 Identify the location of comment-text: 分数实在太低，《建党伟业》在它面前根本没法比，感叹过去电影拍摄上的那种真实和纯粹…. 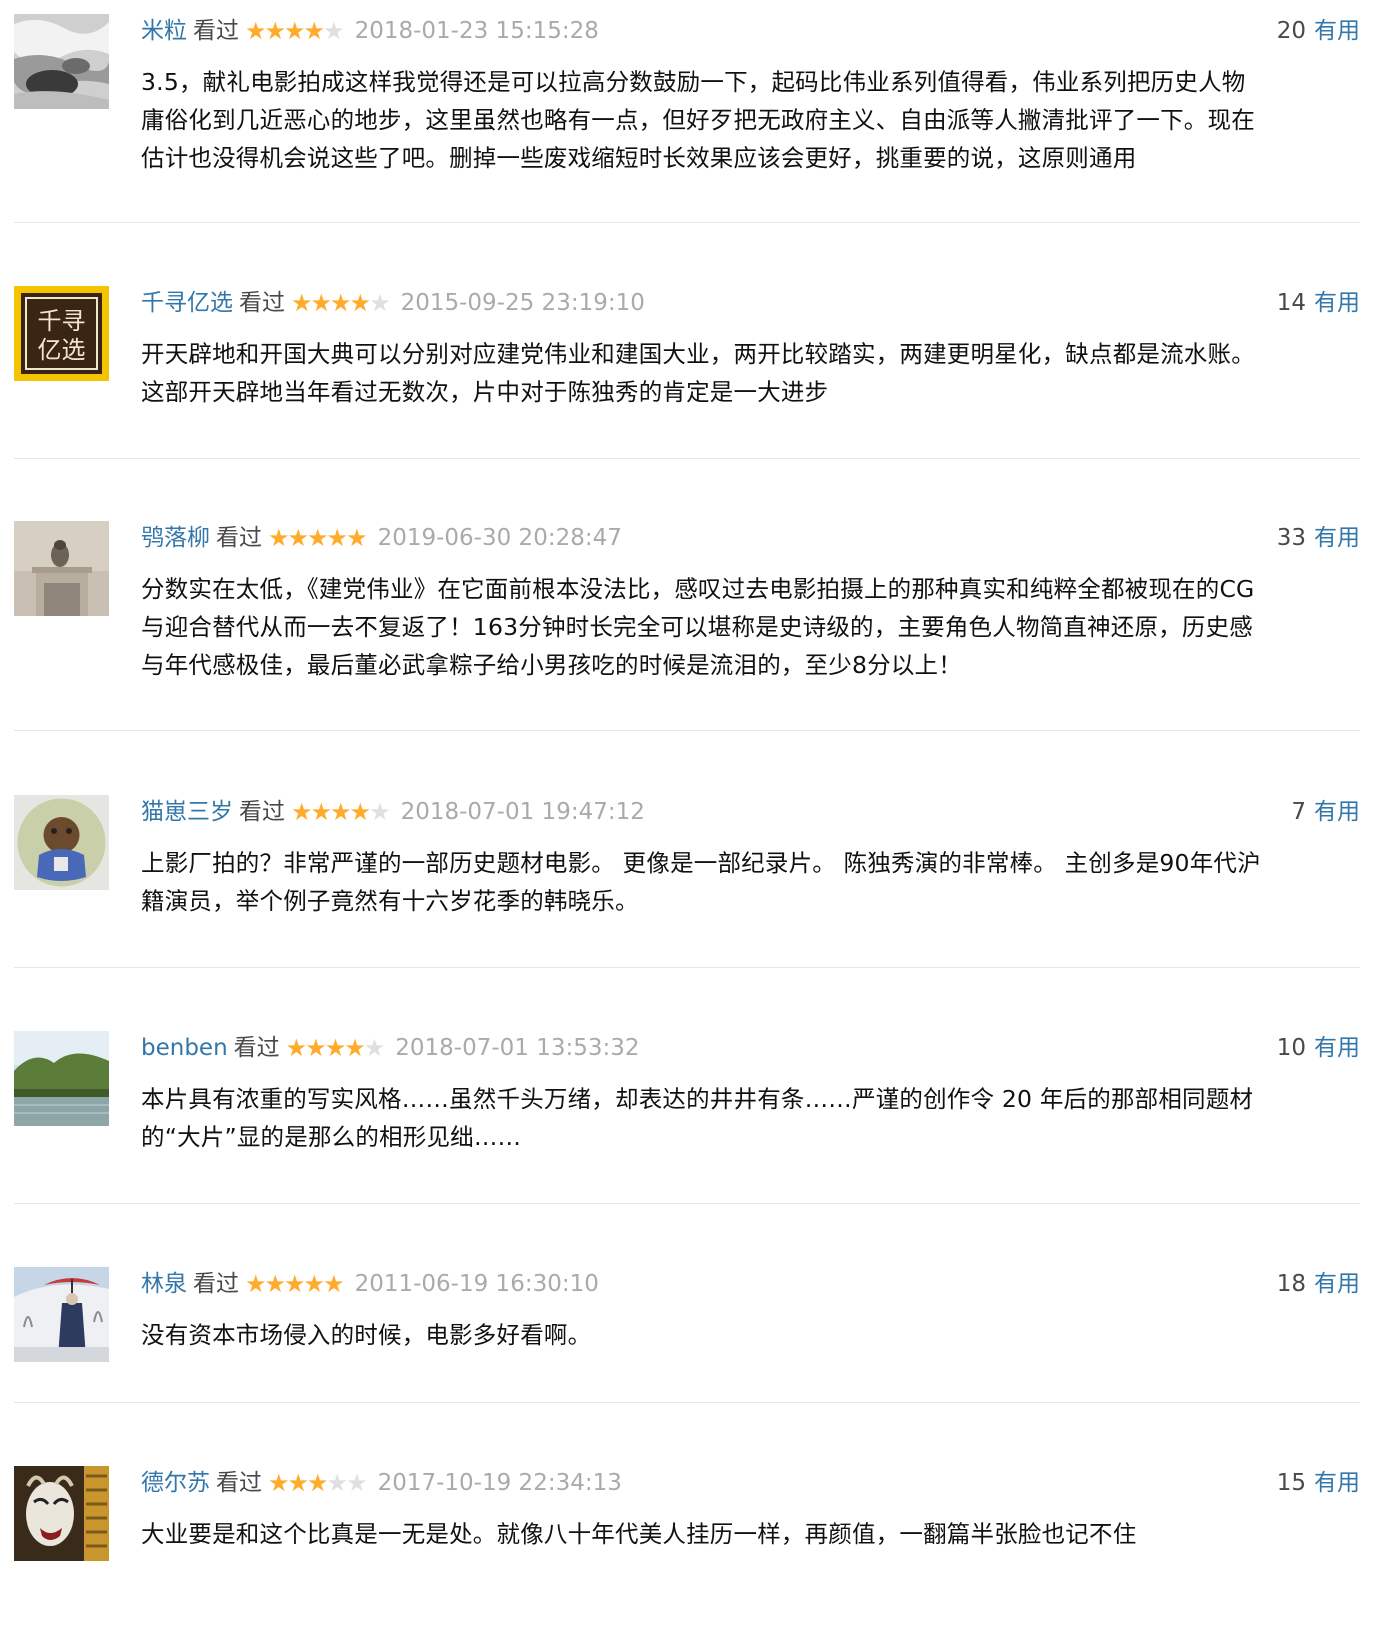
(750, 627).